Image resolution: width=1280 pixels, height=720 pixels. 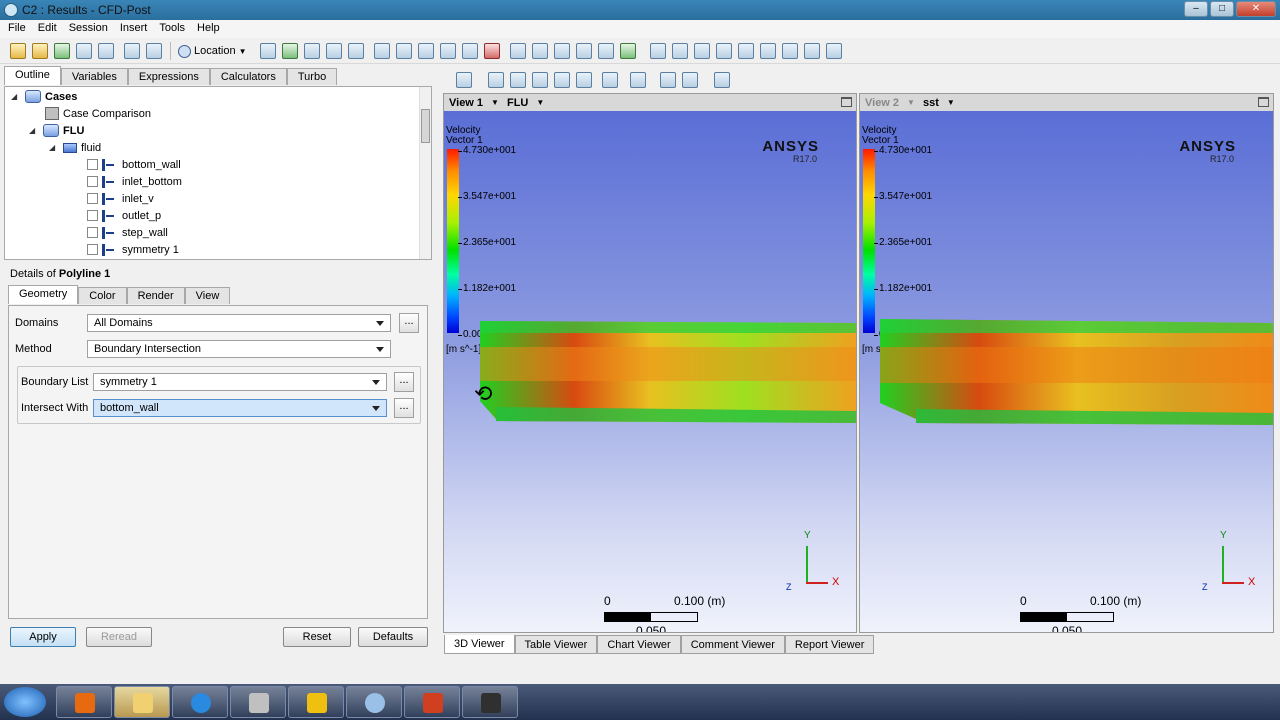 I want to click on maximize-button: □, so click(x=1222, y=9).